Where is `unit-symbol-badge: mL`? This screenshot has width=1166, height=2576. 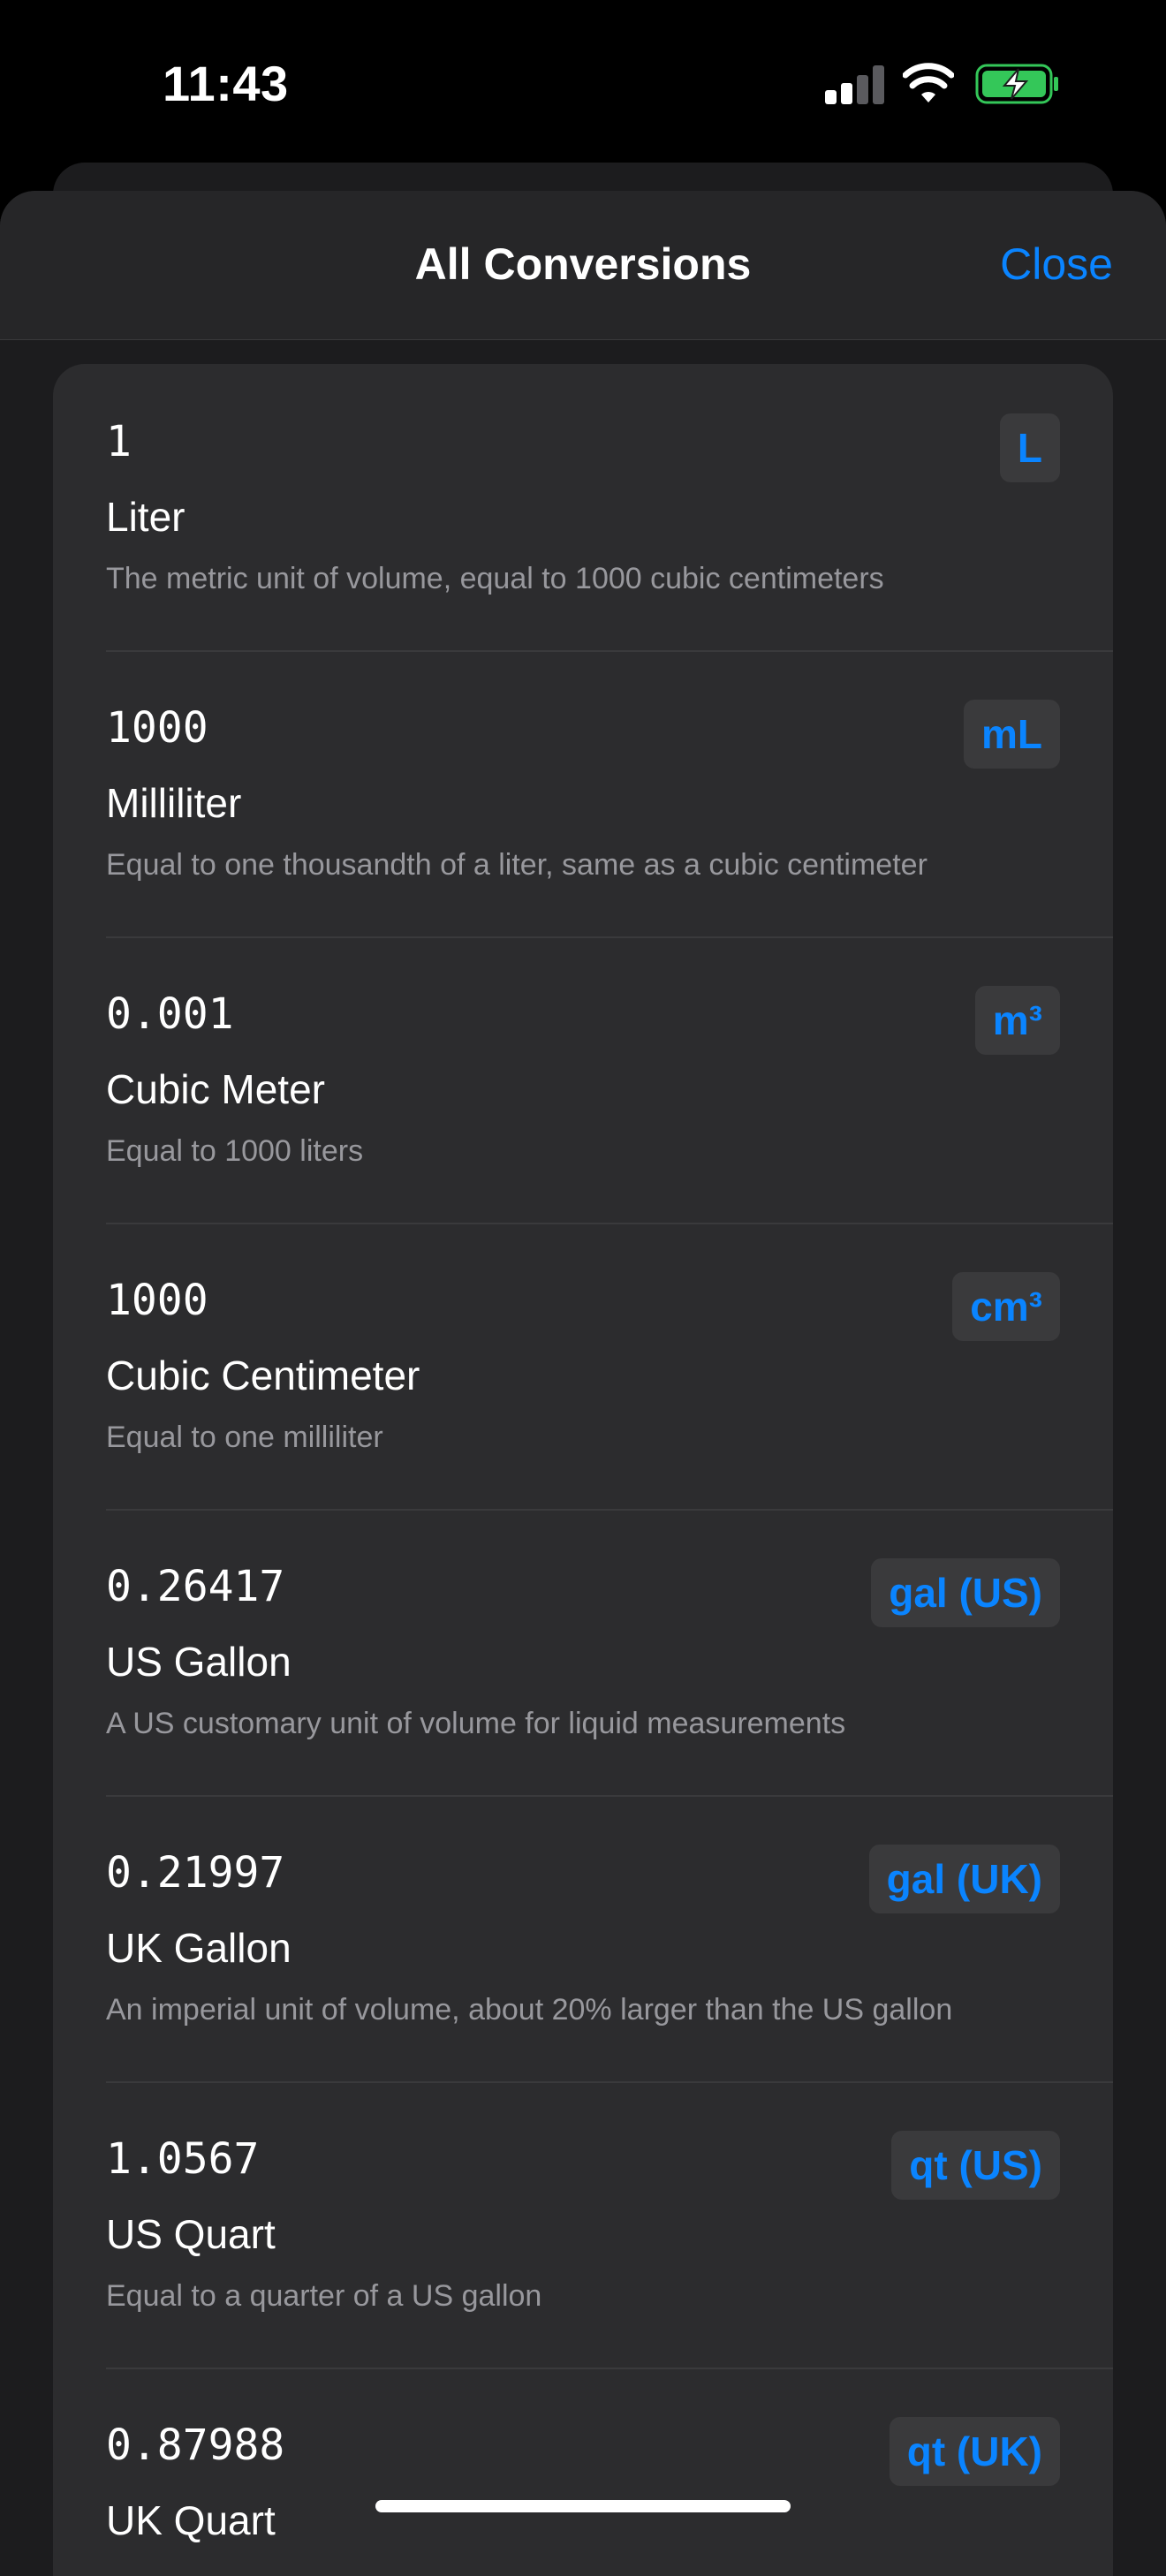
unit-symbol-badge: mL is located at coordinates (1012, 734).